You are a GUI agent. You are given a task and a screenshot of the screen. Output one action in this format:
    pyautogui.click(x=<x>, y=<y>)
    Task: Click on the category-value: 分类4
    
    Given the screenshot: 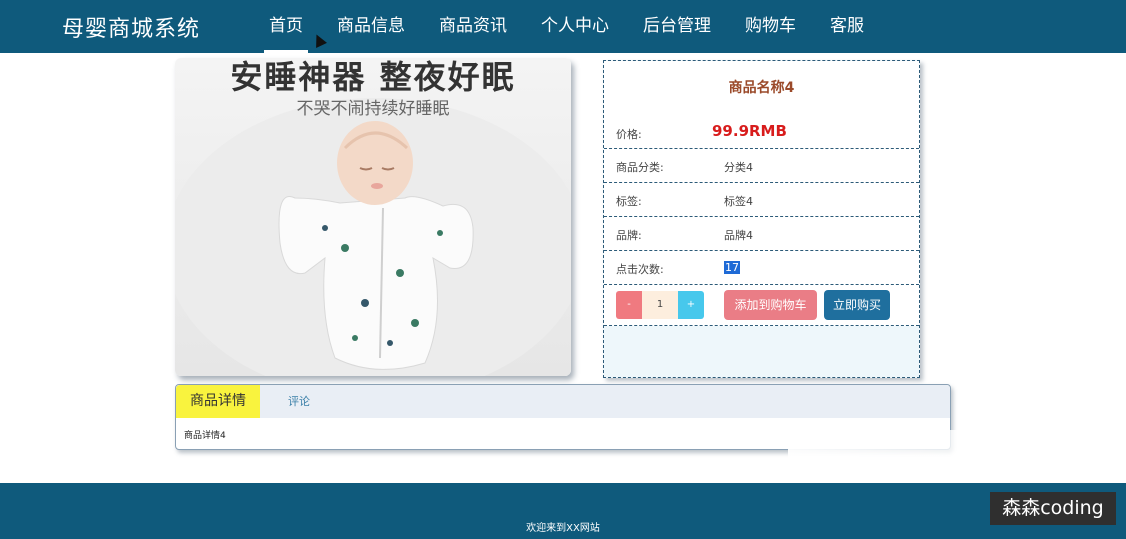 What is the action you would take?
    pyautogui.click(x=738, y=167)
    